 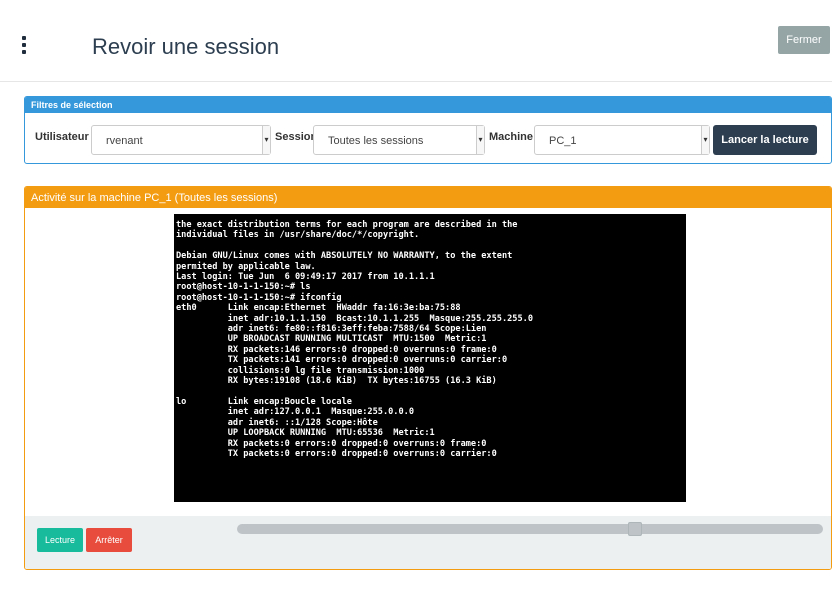 I want to click on close-button: Fermer, so click(x=804, y=40).